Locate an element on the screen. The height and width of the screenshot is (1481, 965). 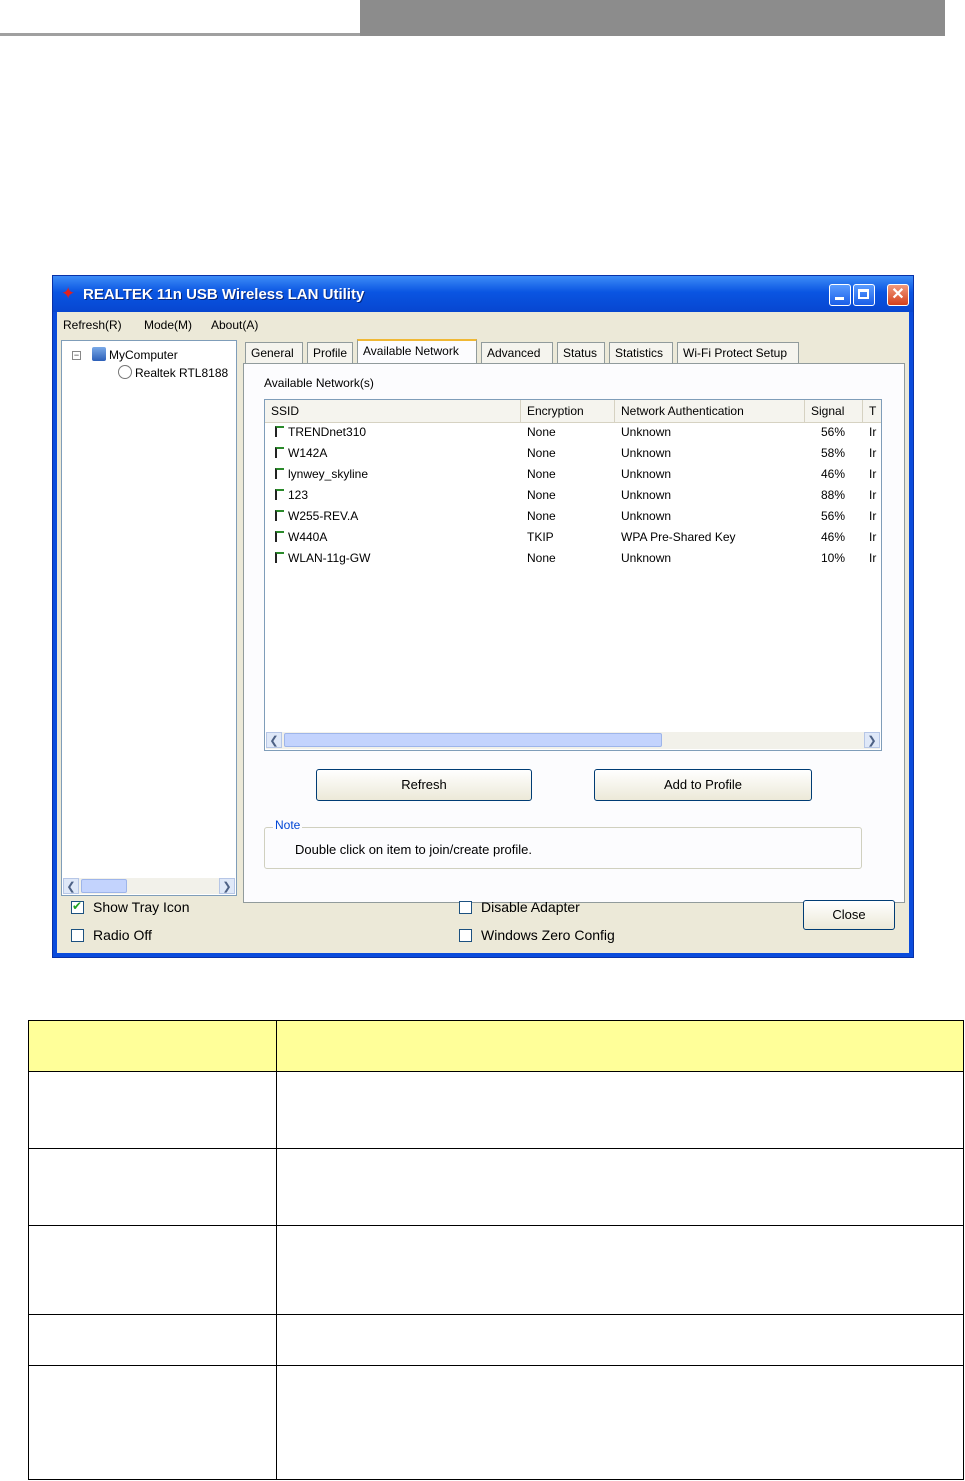
cell-text: 88% is located at coordinates (833, 495).